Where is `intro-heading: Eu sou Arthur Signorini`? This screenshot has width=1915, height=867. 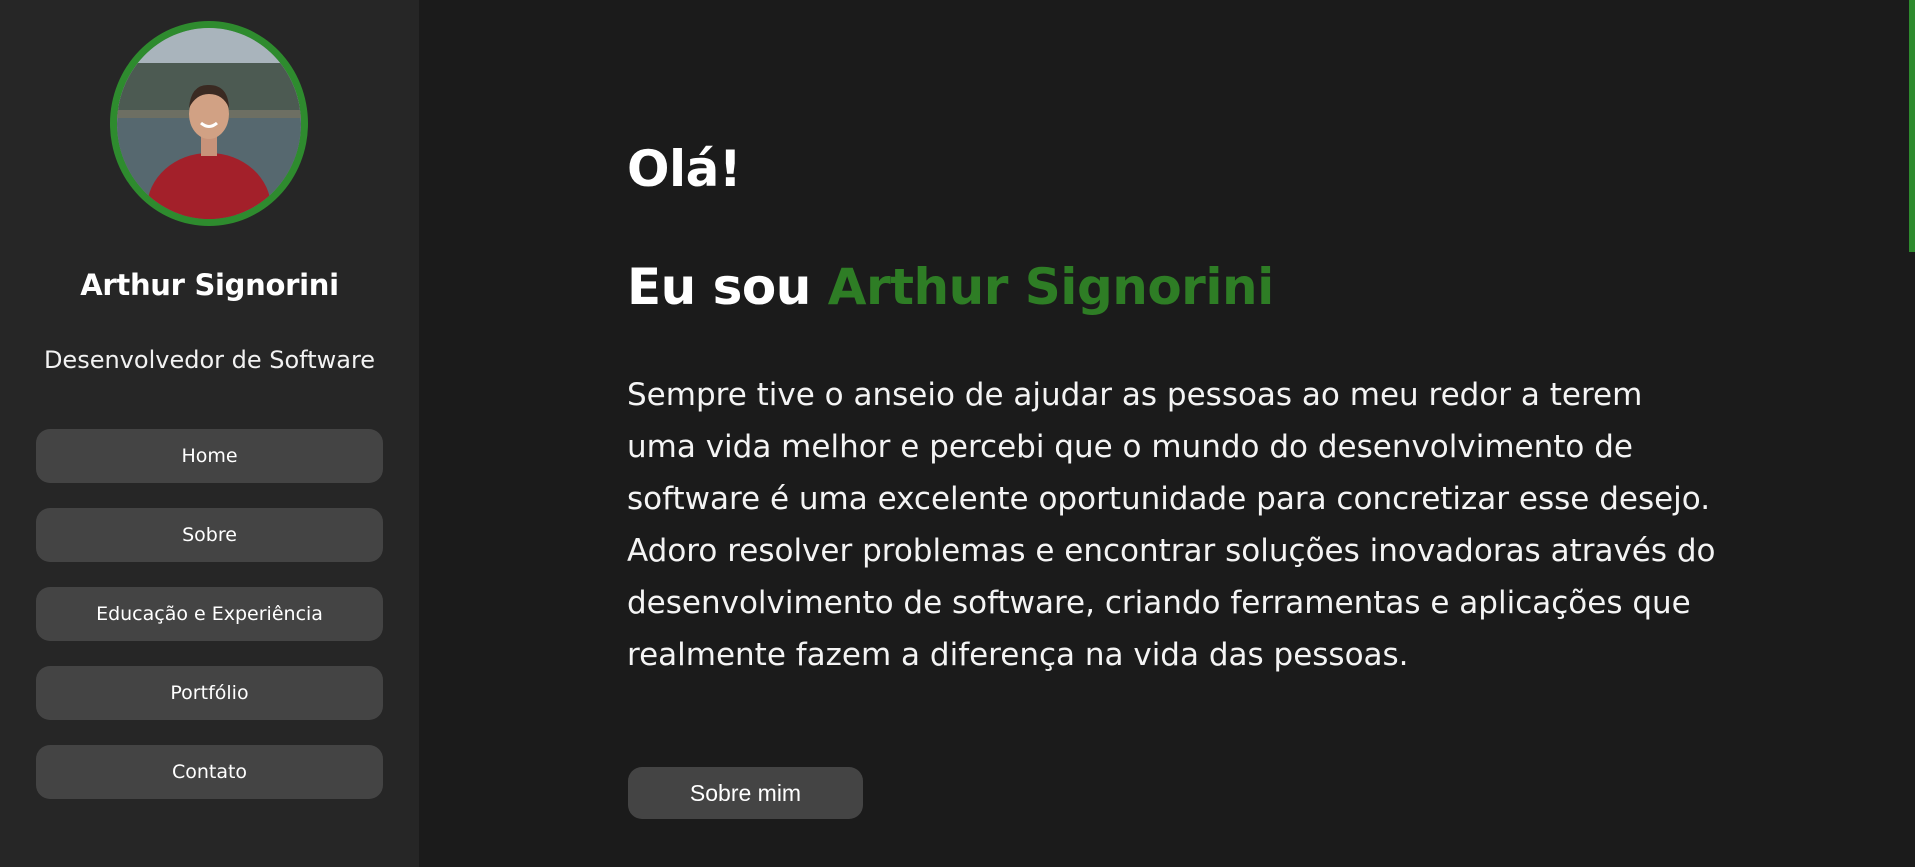
intro-heading: Eu sou Arthur Signorini is located at coordinates (950, 287).